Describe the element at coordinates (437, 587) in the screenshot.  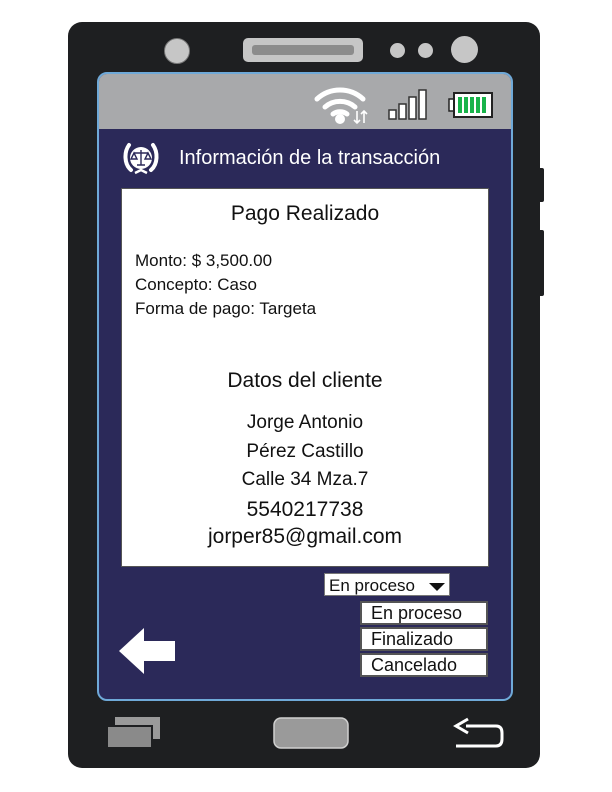
I see `chevron-down-icon` at that location.